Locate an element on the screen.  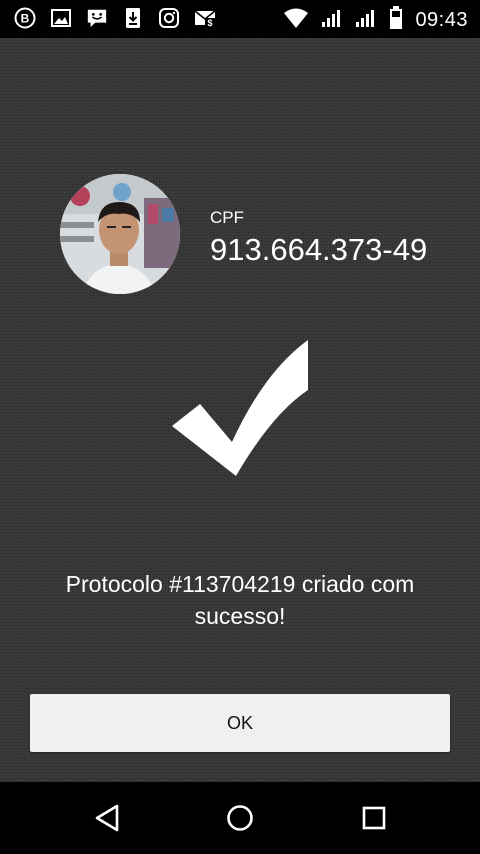
checkmark-icon is located at coordinates (240, 408).